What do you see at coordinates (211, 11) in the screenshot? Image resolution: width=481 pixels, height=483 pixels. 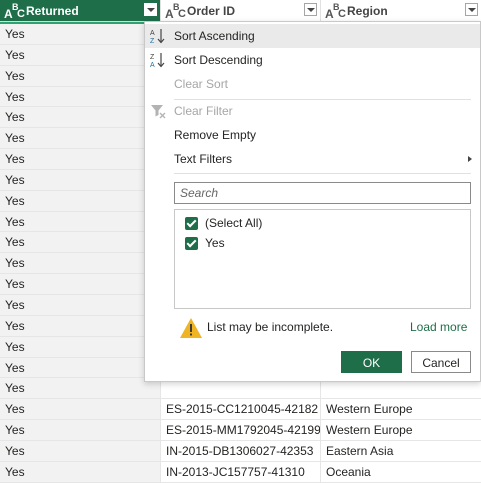 I see `column-title: Order ID` at bounding box center [211, 11].